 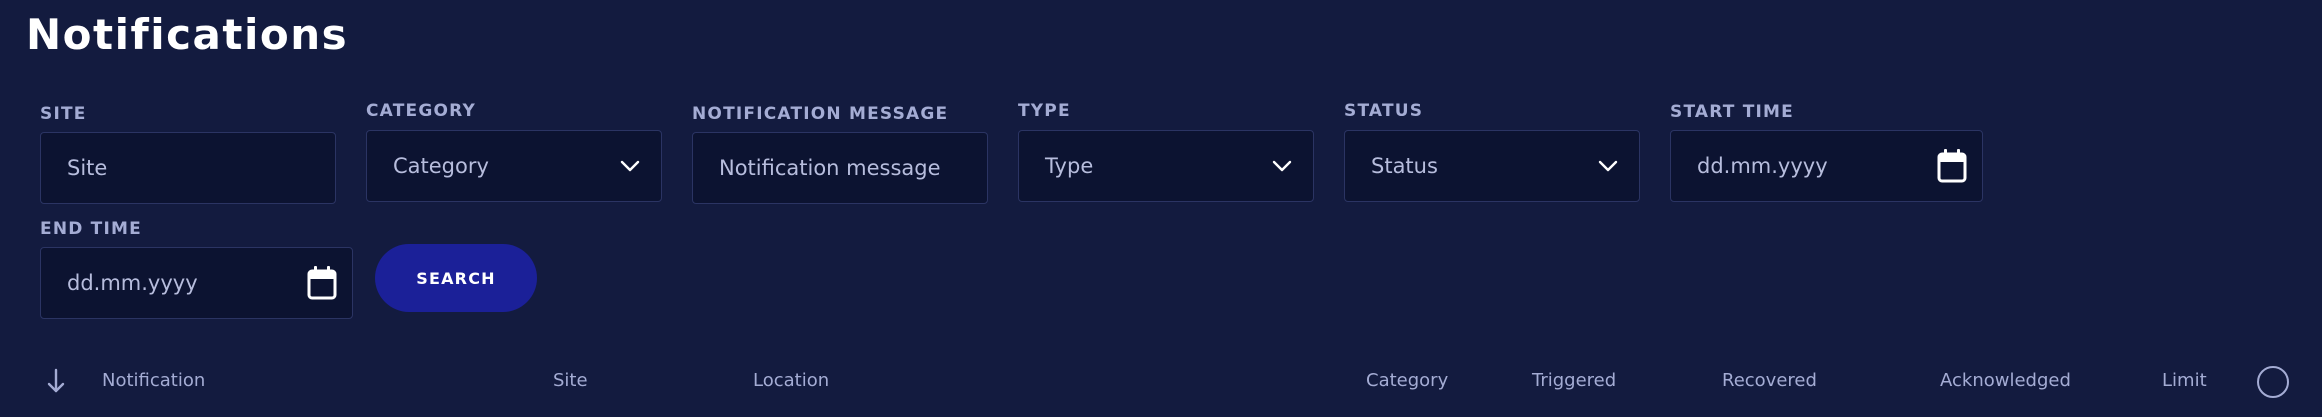 What do you see at coordinates (791, 380) in the screenshot?
I see `column-location: Location` at bounding box center [791, 380].